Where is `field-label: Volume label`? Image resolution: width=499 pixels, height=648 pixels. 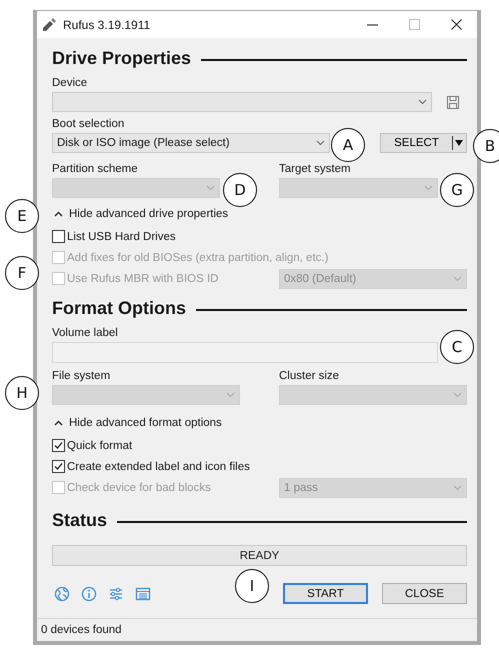
field-label: Volume label is located at coordinates (85, 333).